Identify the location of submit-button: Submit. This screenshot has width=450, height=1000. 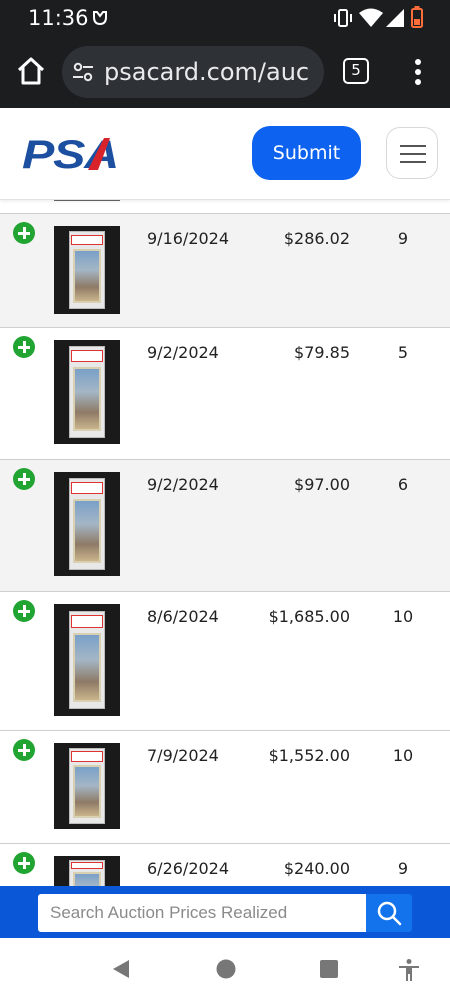
(306, 153).